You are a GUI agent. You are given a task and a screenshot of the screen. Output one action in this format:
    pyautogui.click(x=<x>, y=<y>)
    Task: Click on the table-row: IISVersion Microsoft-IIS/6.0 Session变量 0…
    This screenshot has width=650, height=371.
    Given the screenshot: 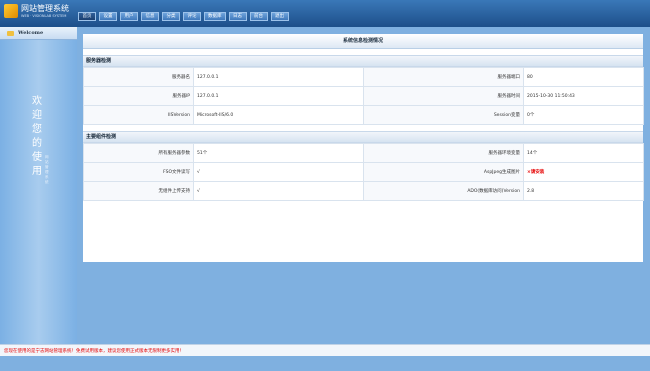 What is the action you would take?
    pyautogui.click(x=363, y=115)
    